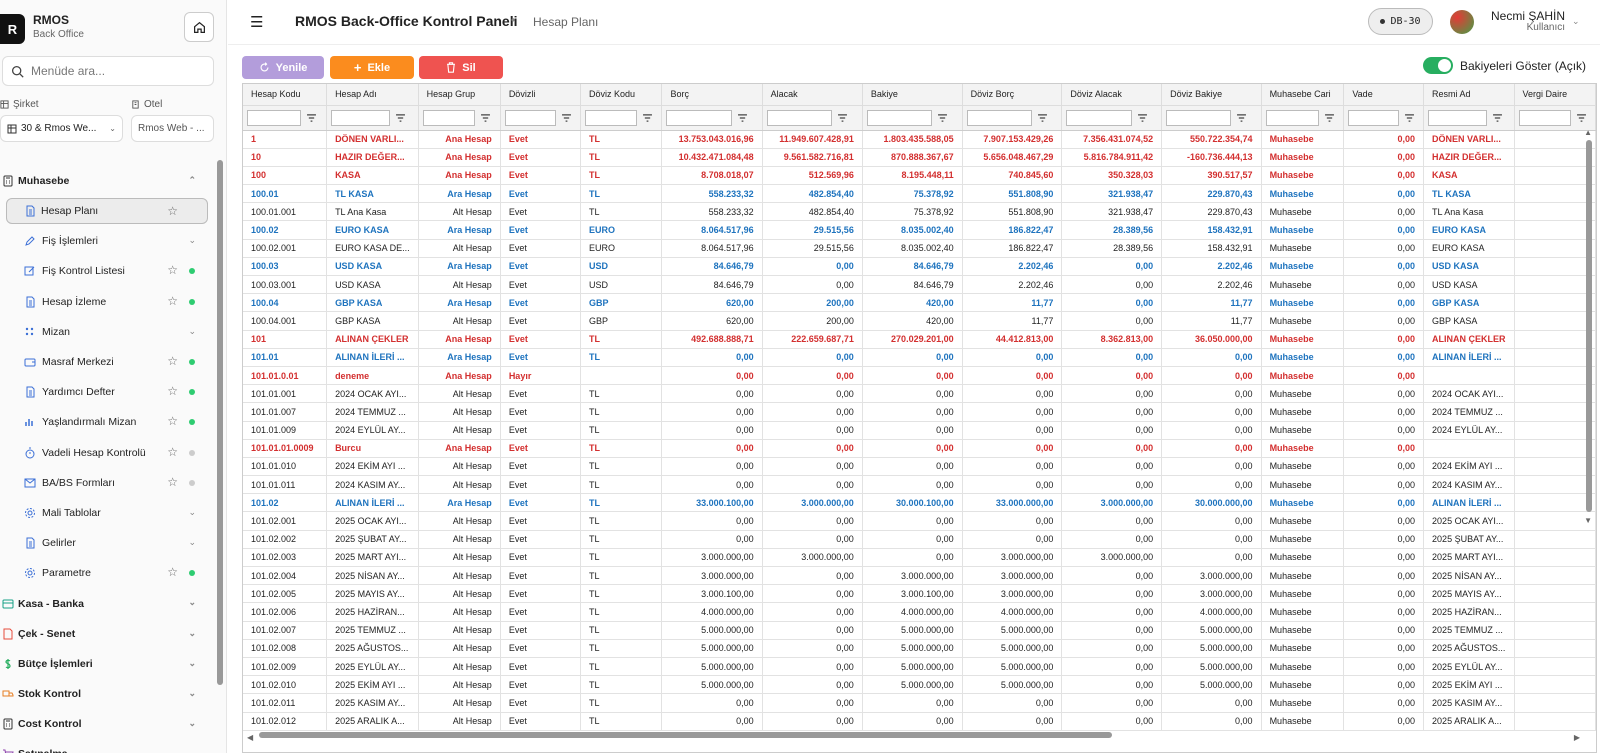 This screenshot has width=1600, height=753. Describe the element at coordinates (1523, 16) in the screenshot. I see `user-name: Necmi ŞAHİN` at that location.